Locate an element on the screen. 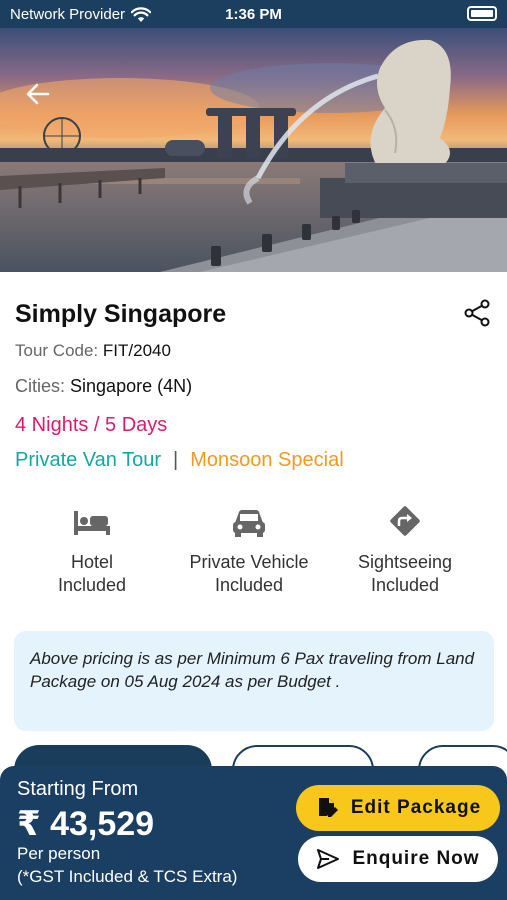  edit-package-label: Edit Package is located at coordinates (416, 807).